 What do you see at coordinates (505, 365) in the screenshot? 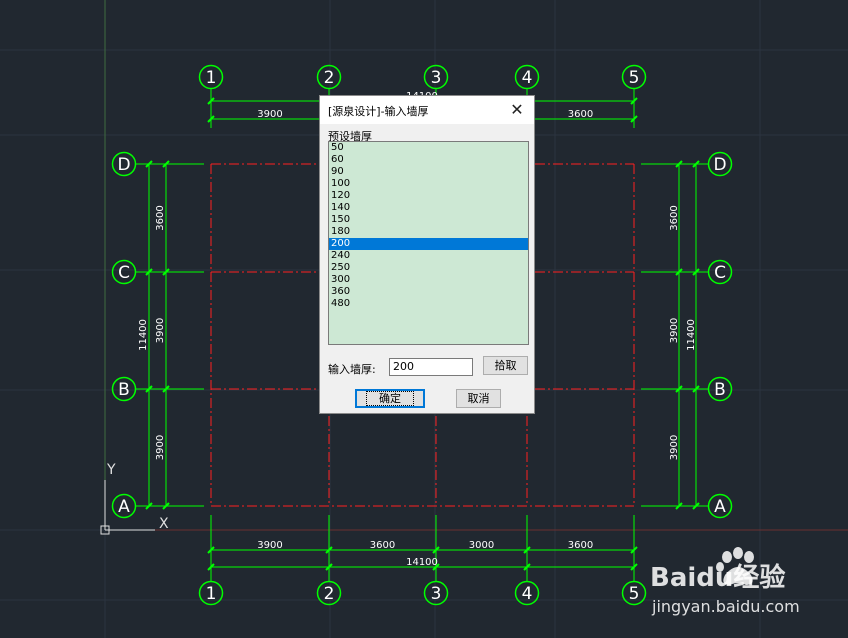
I see `pick-button: 拾取` at bounding box center [505, 365].